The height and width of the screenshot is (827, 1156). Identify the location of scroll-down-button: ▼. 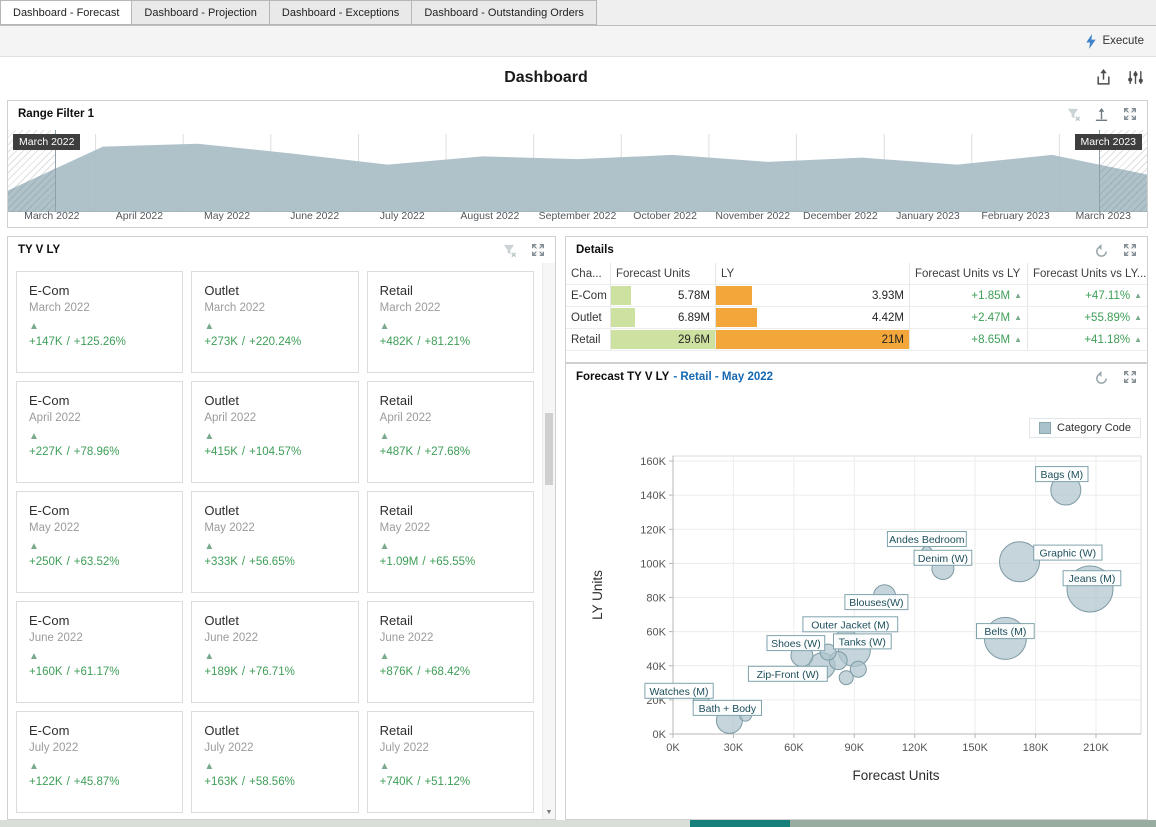
(549, 812).